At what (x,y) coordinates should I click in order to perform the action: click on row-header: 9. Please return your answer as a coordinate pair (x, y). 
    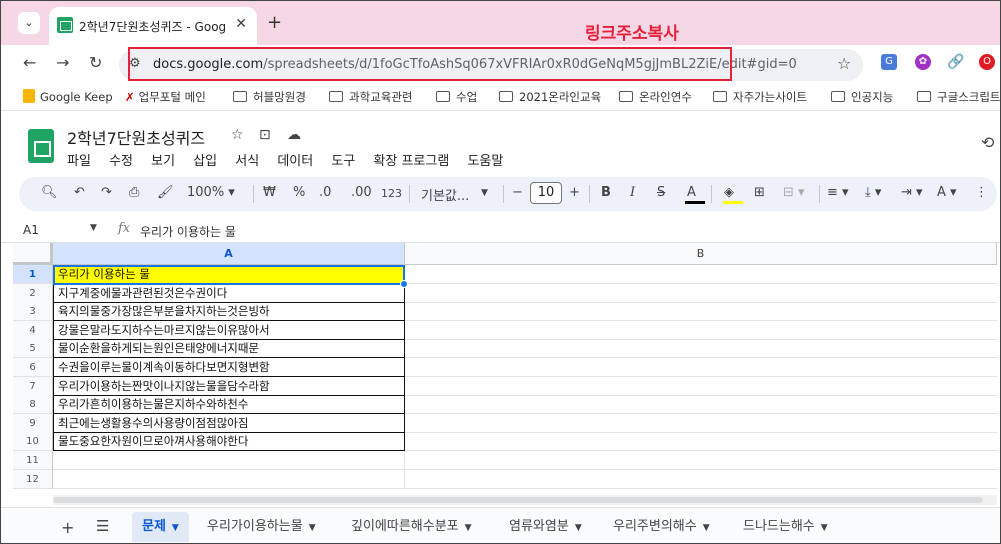
    Looking at the image, I should click on (33, 423).